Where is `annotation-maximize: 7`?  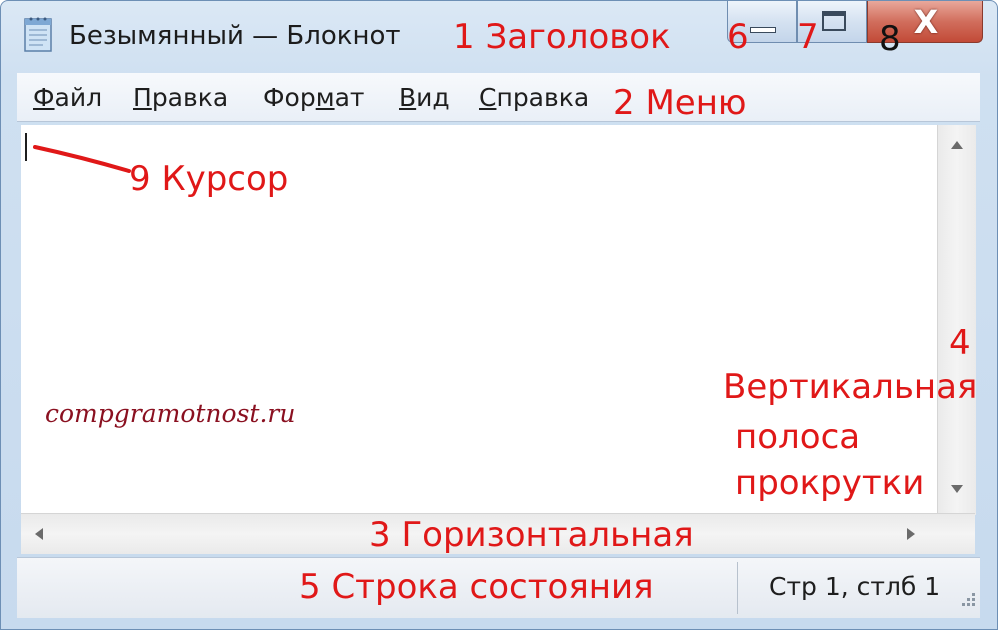
annotation-maximize: 7 is located at coordinates (808, 37).